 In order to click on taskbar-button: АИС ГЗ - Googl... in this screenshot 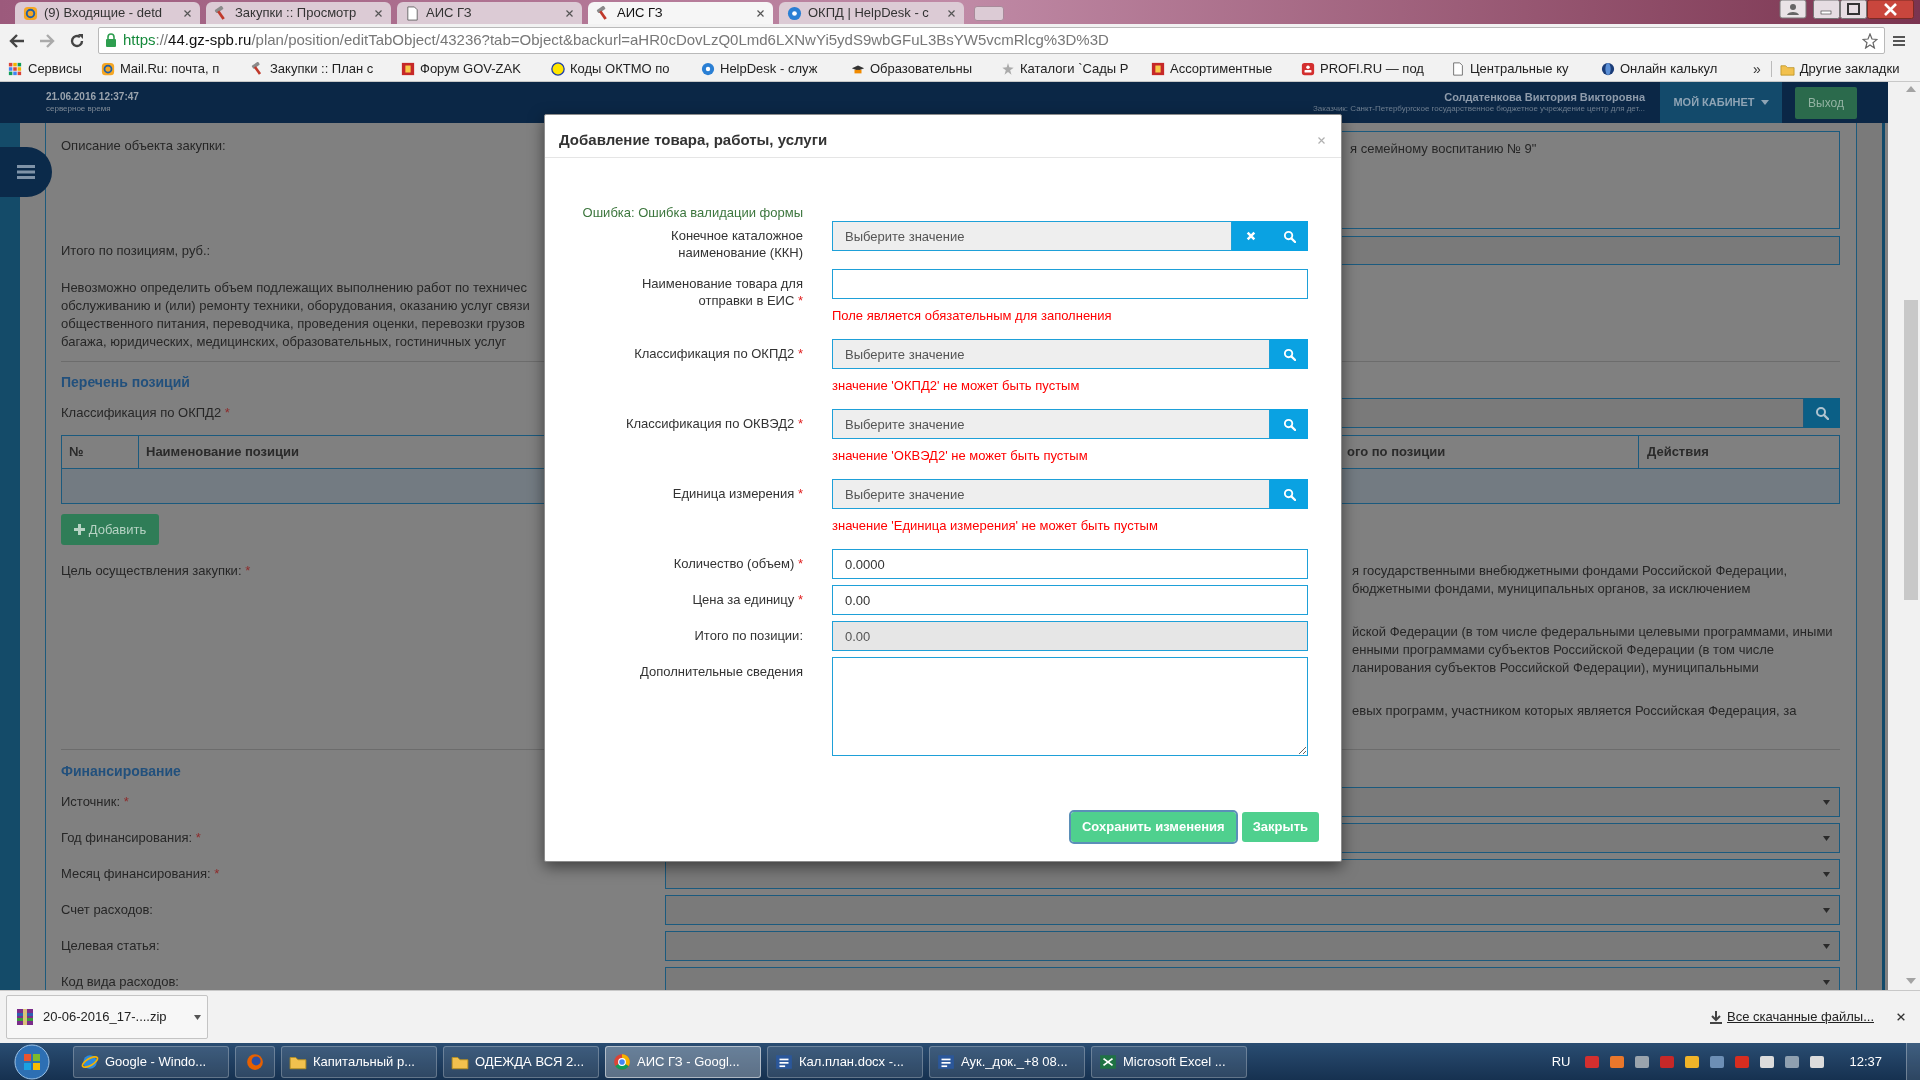, I will do `click(683, 1061)`.